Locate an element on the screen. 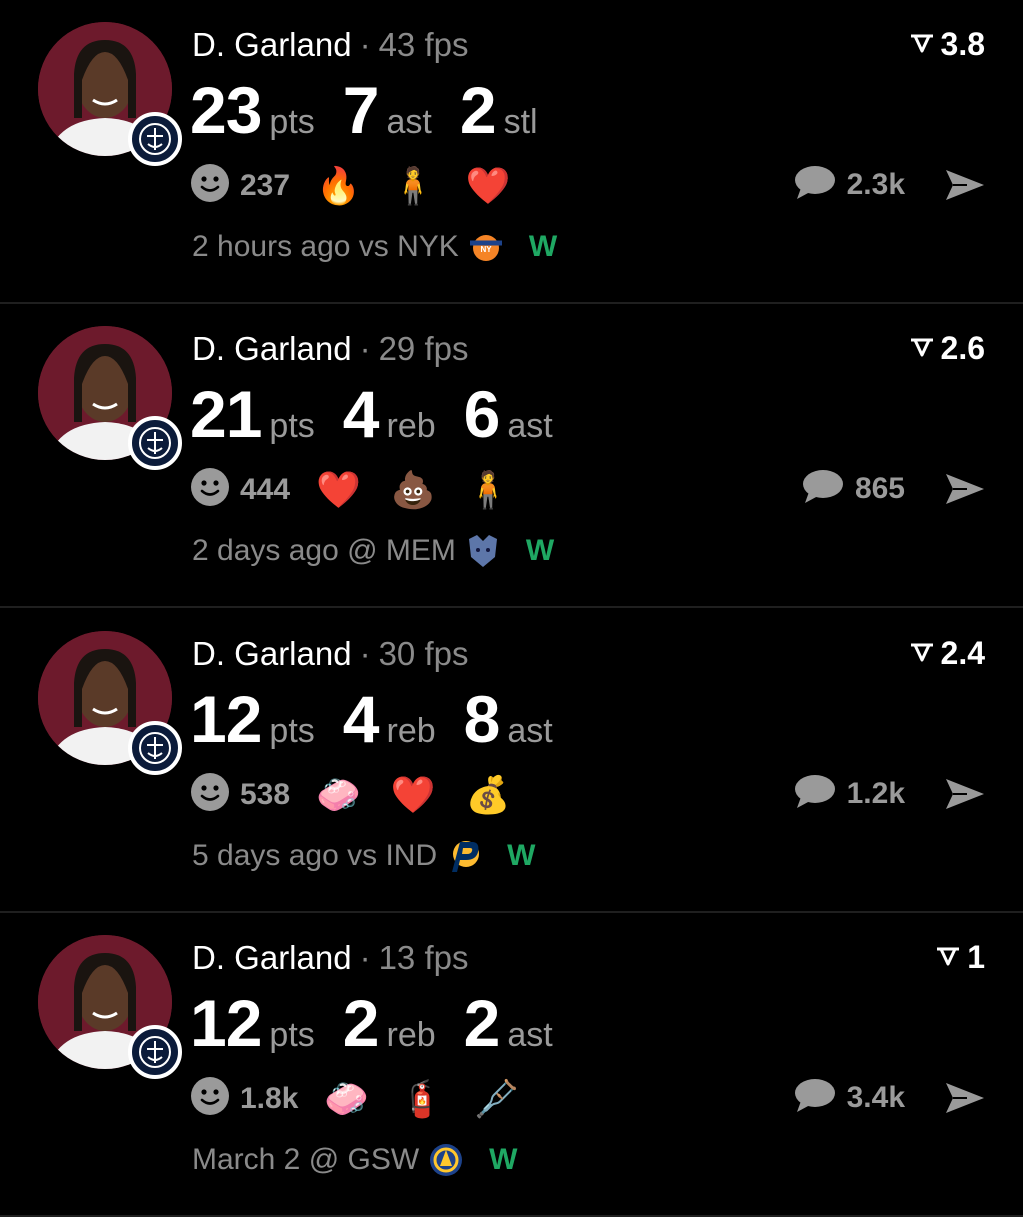 This screenshot has width=1023, height=1217. comments-button: 865 is located at coordinates (853, 488).